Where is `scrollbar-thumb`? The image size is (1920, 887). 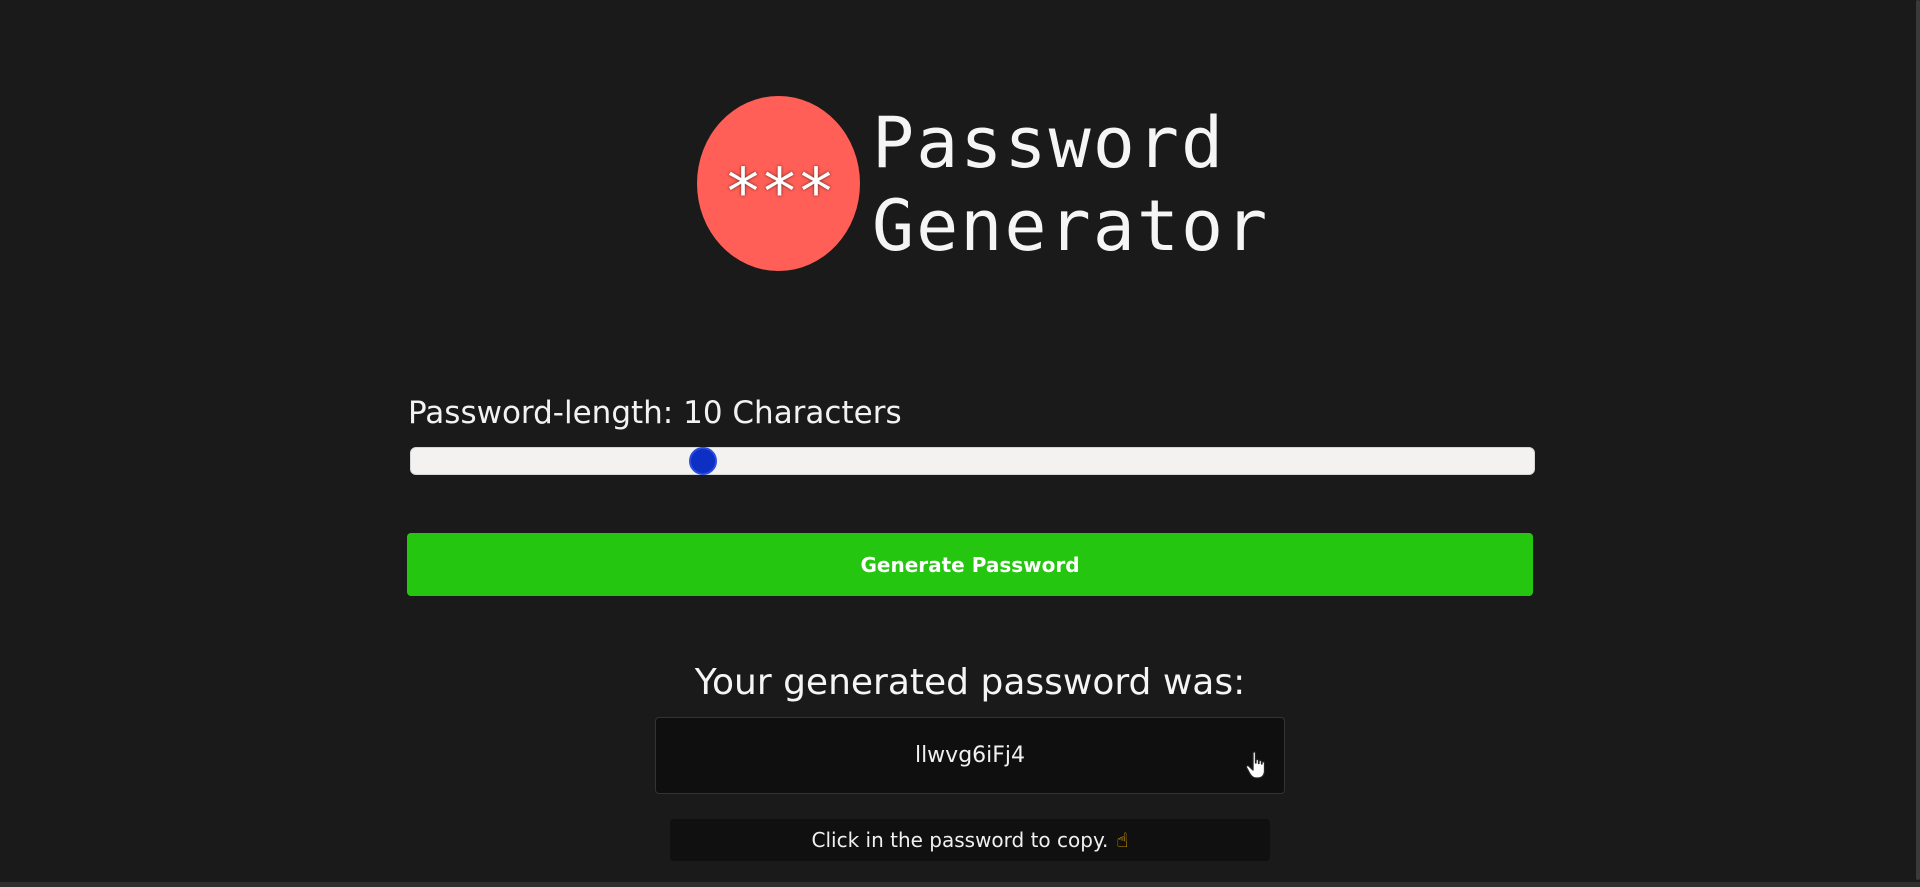 scrollbar-thumb is located at coordinates (1918, 440).